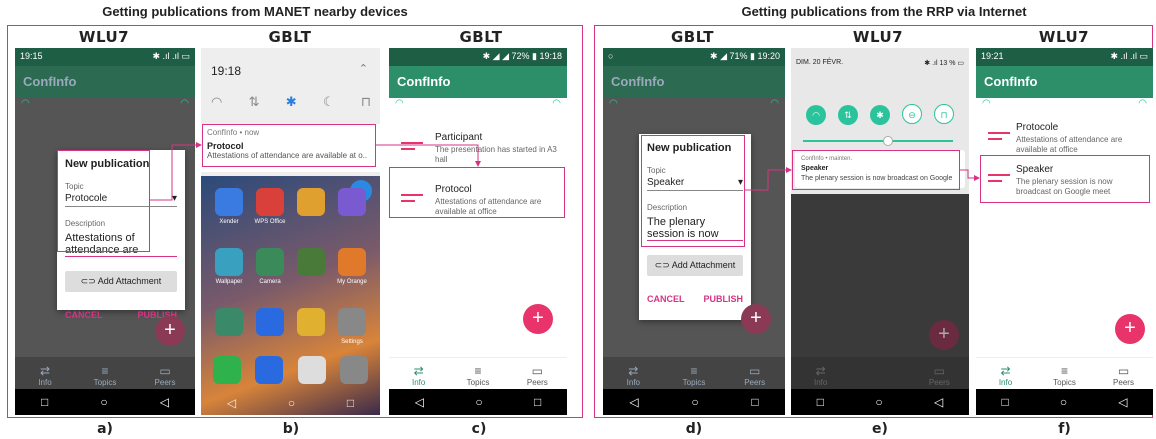 Image resolution: width=1156 pixels, height=439 pixels. I want to click on device-label-f: WLU7, so click(1064, 37).